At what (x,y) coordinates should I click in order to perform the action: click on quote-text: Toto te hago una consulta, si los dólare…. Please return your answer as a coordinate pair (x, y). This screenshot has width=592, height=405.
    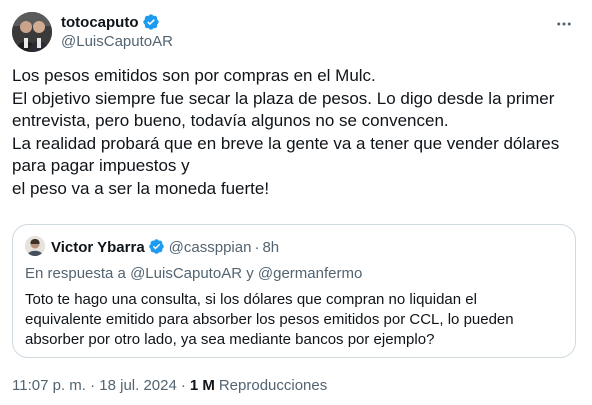
    Looking at the image, I should click on (295, 320).